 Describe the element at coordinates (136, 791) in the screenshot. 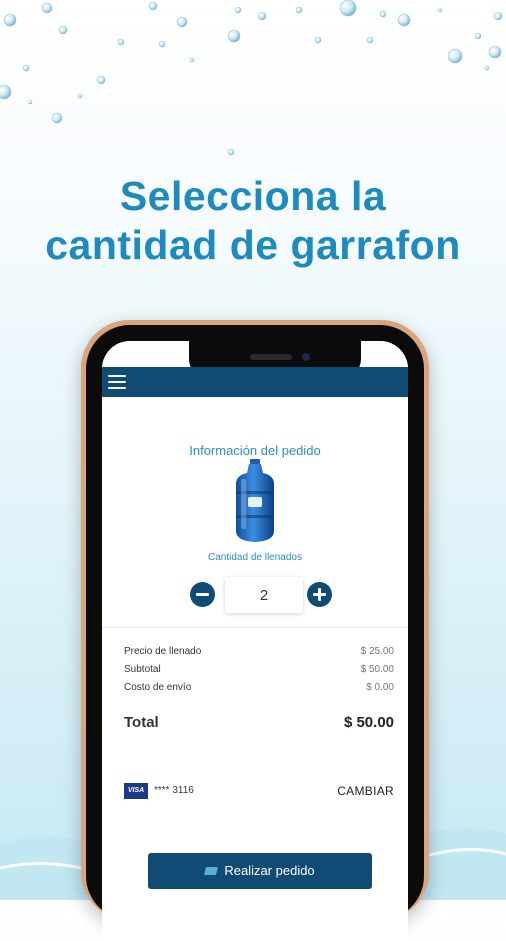

I see `visa-card-icon: VISA` at that location.